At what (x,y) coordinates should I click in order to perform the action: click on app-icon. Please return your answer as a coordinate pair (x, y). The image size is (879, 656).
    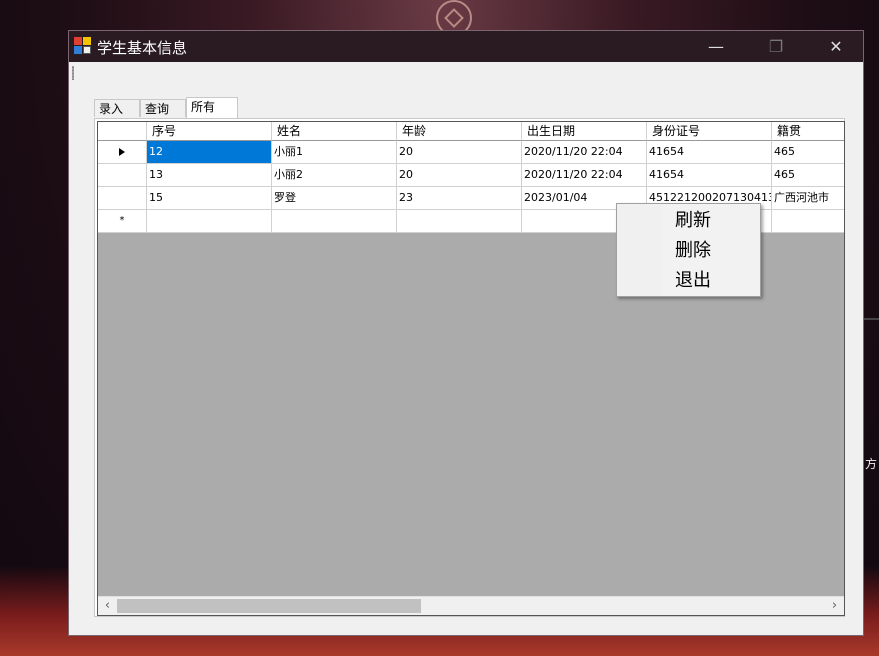
    Looking at the image, I should click on (83, 46).